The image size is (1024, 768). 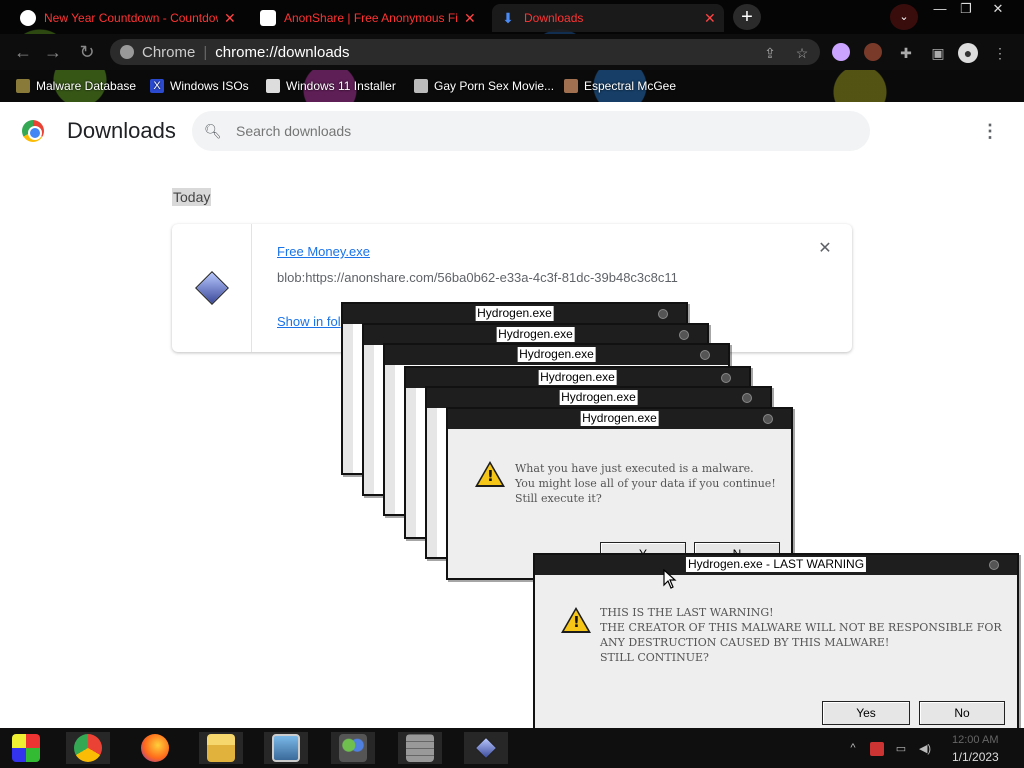 What do you see at coordinates (273, 86) in the screenshot?
I see `installer-icon` at bounding box center [273, 86].